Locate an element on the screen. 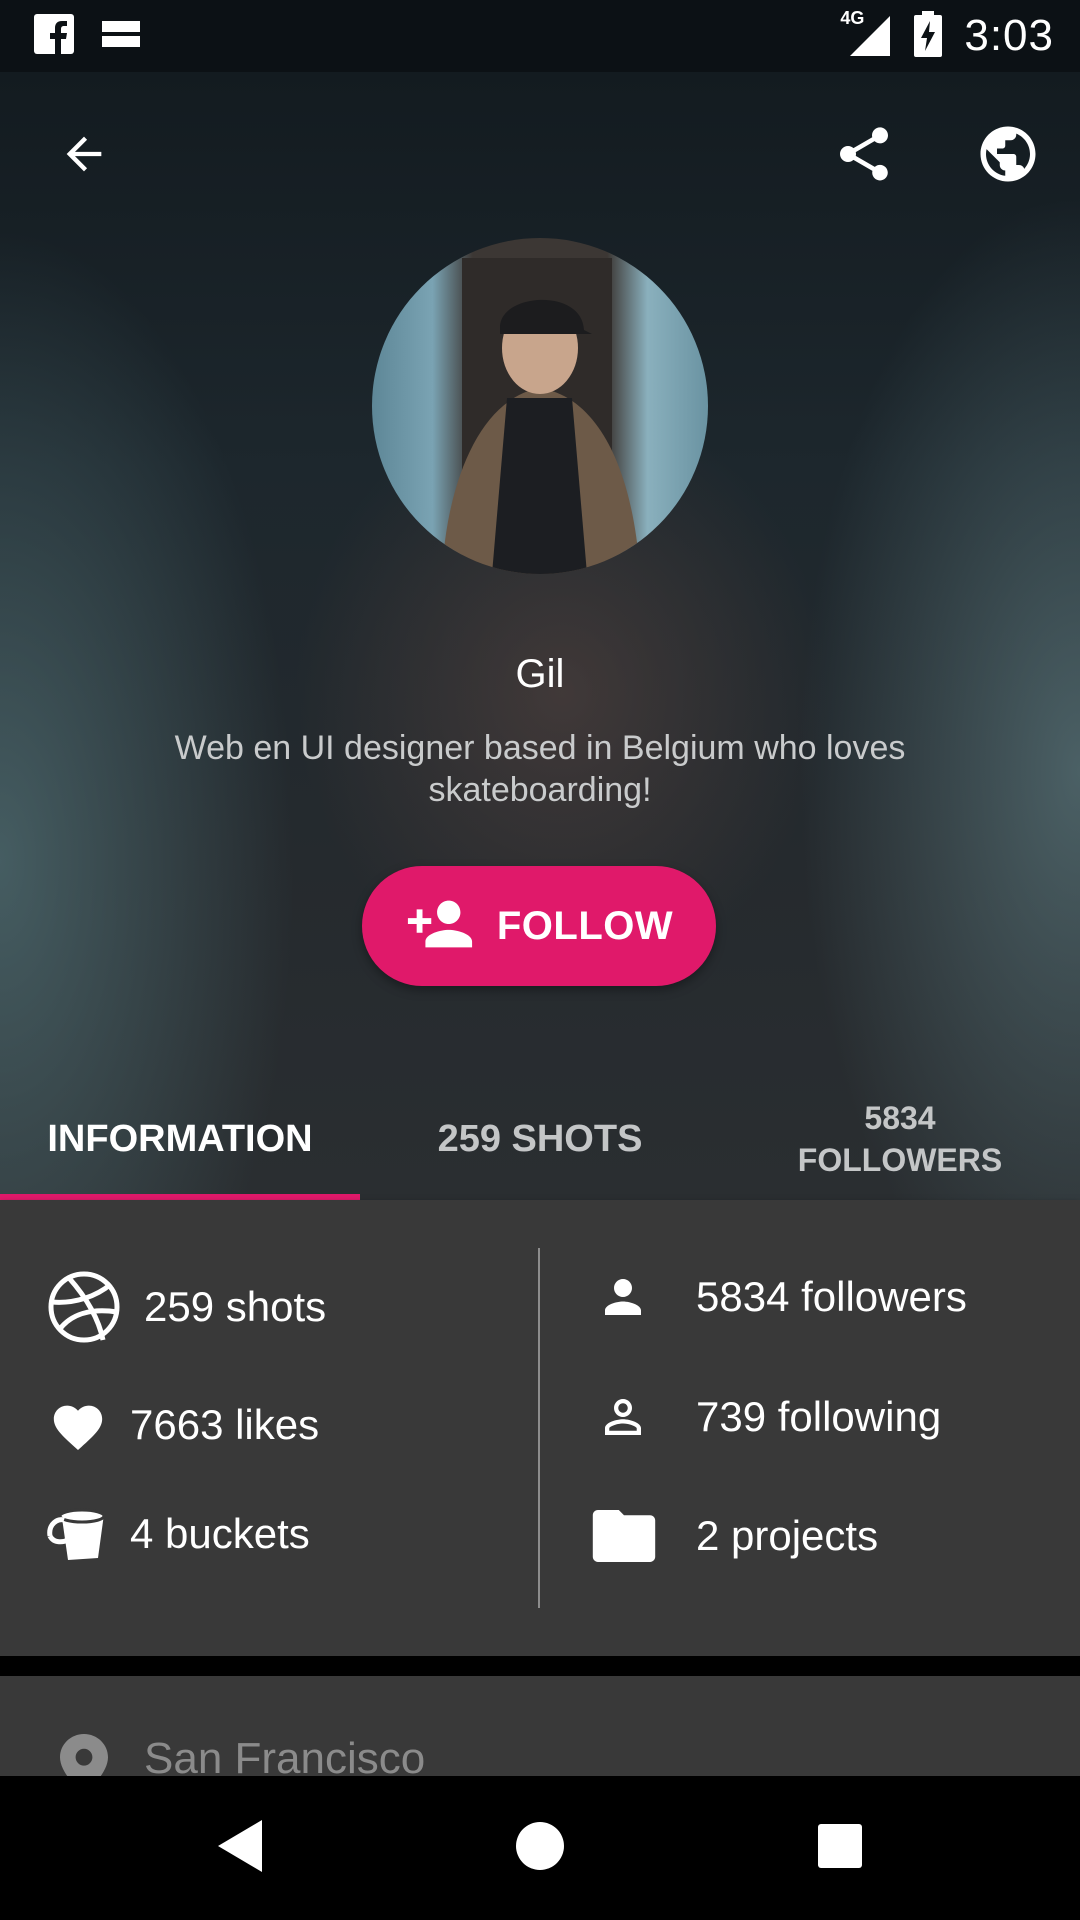  stat-projects: 2 projects is located at coordinates (735, 1536).